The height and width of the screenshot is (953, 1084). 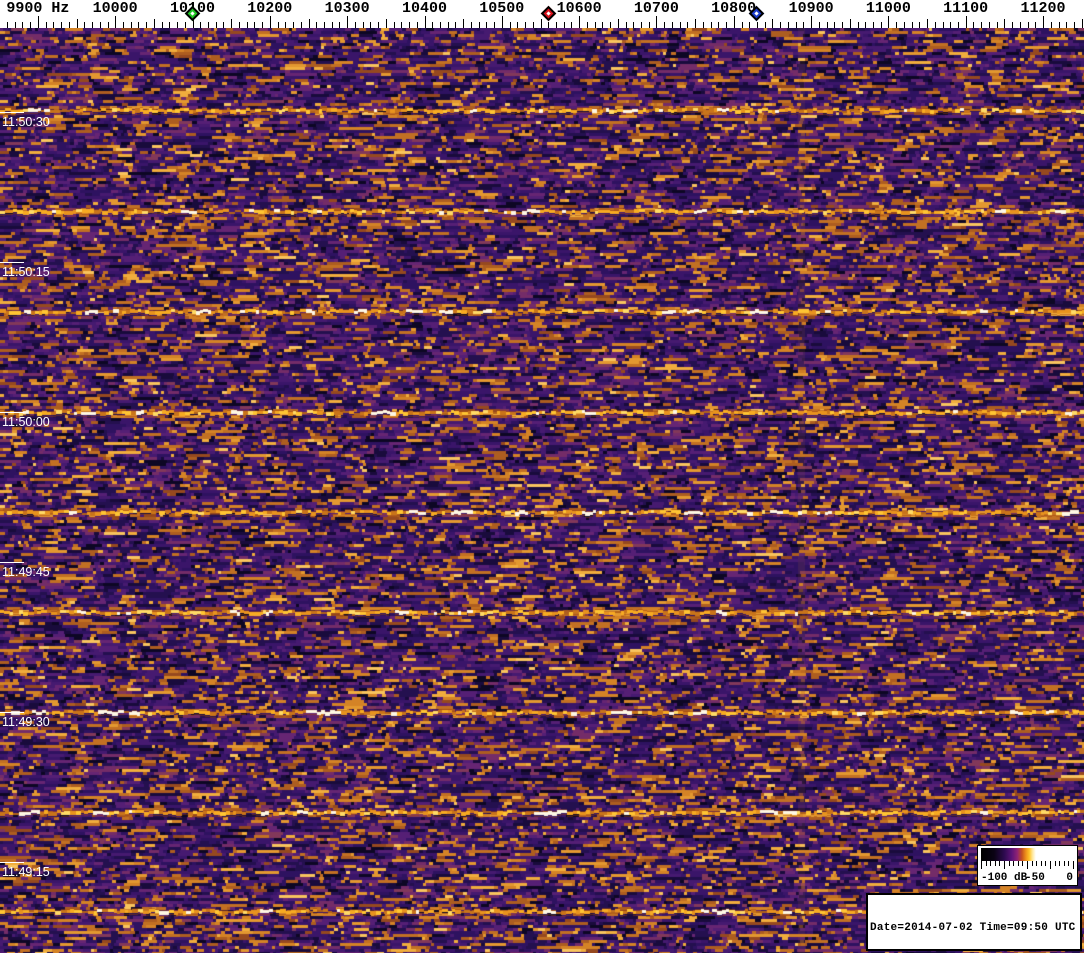 I want to click on freq-axis-label: 9900 Hz, so click(x=38, y=8).